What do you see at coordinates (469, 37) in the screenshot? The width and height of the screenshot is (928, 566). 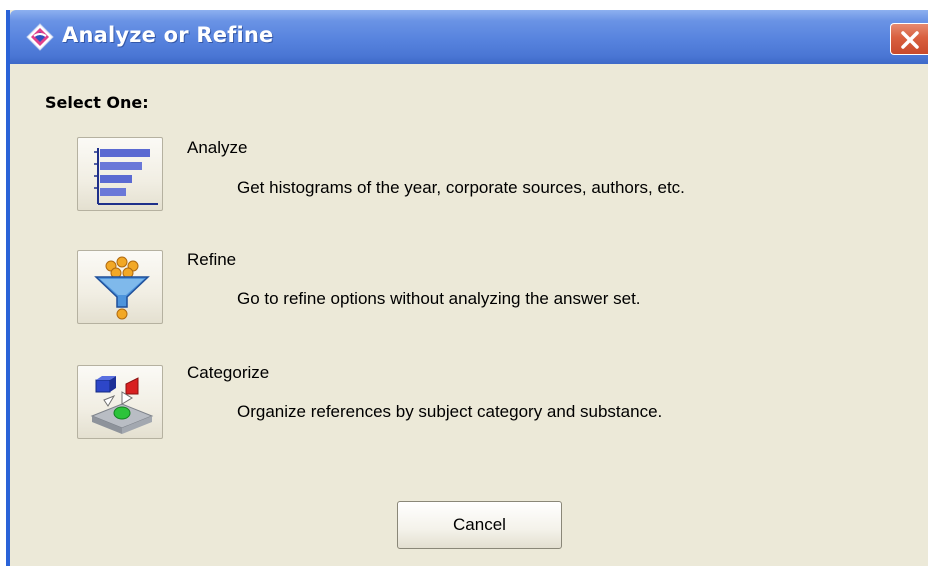 I see `title-bar: Analyze or Refine` at bounding box center [469, 37].